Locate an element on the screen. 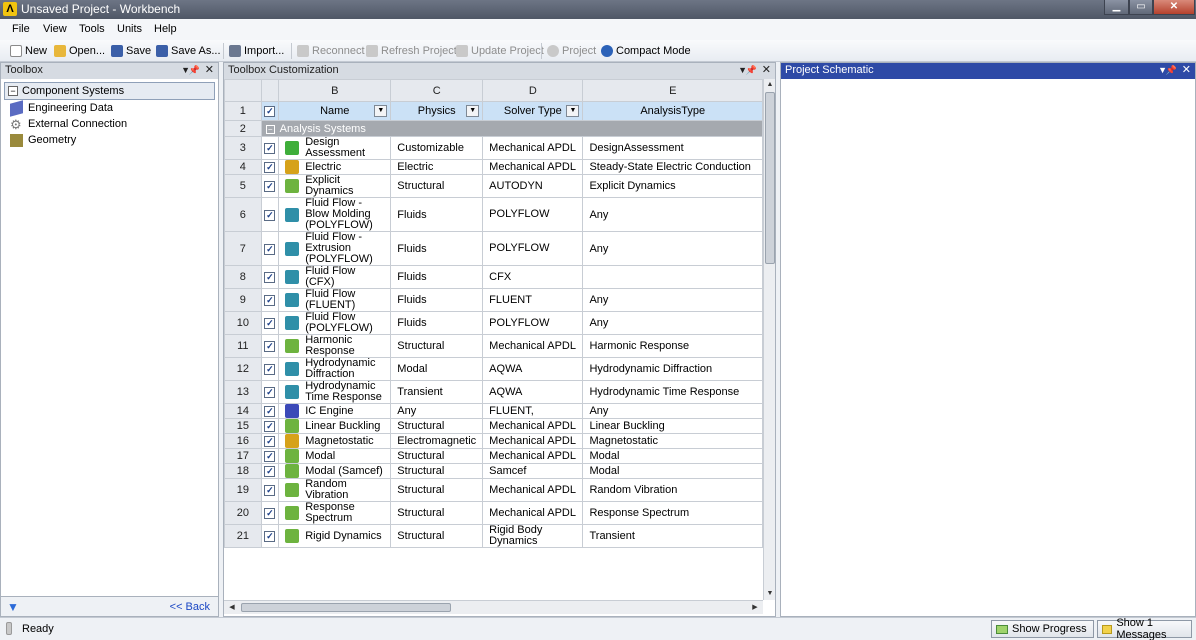 Image resolution: width=1196 pixels, height=640 pixels. workbench-logo-icon: Λ is located at coordinates (10, 9).